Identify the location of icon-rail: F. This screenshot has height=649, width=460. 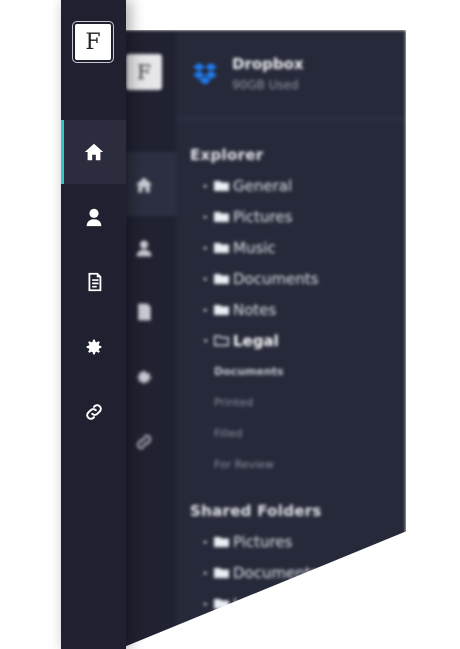
(93, 324).